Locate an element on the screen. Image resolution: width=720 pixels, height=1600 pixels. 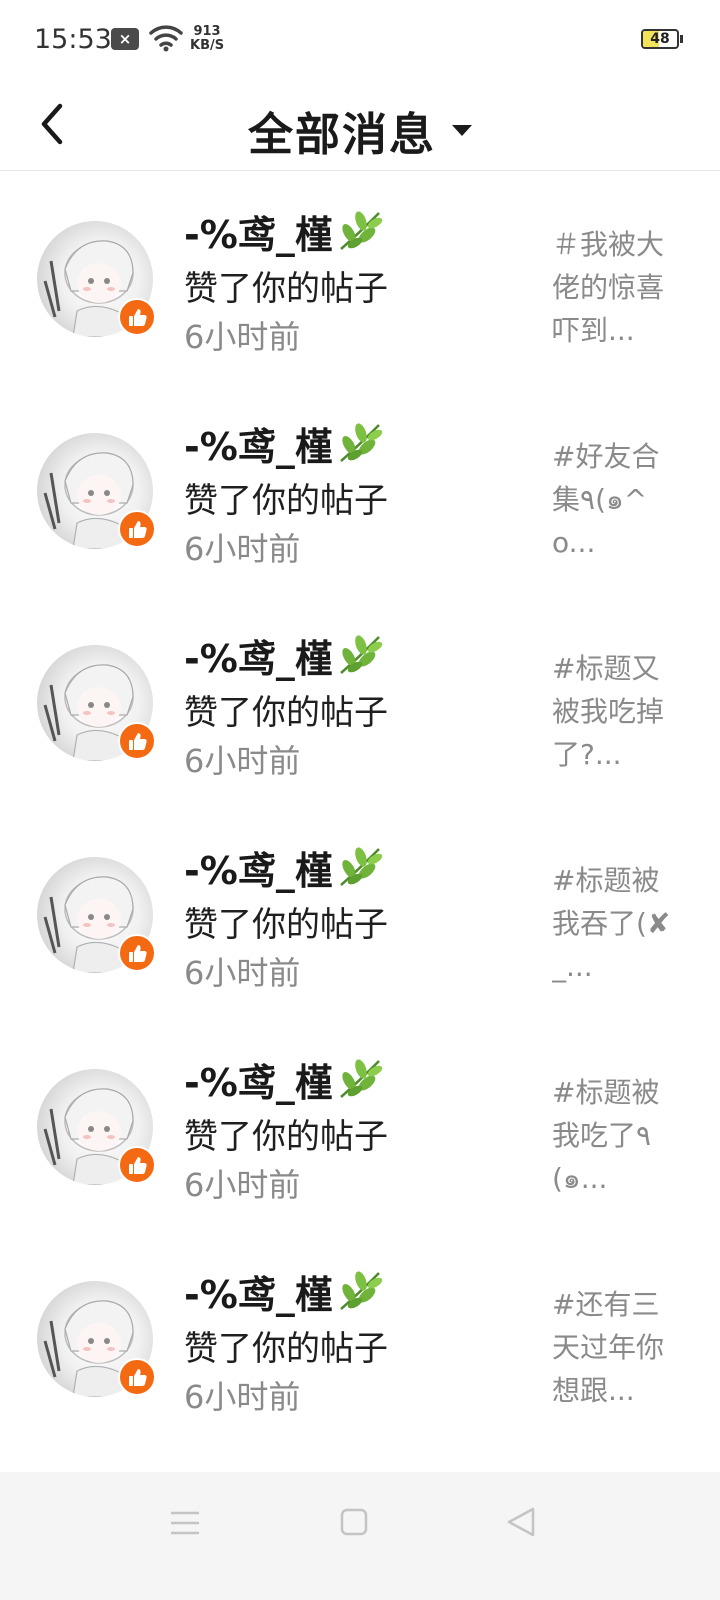
square-home-icon is located at coordinates (354, 1524).